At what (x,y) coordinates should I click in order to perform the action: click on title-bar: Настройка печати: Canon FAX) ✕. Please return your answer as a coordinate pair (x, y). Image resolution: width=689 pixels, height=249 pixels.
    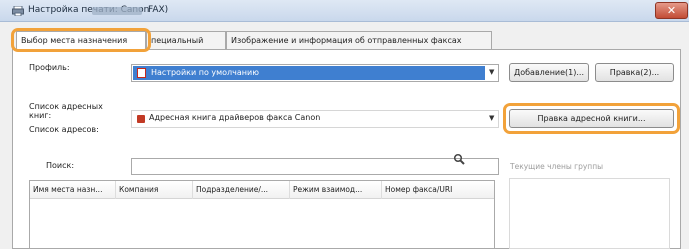
    Looking at the image, I should click on (344, 11).